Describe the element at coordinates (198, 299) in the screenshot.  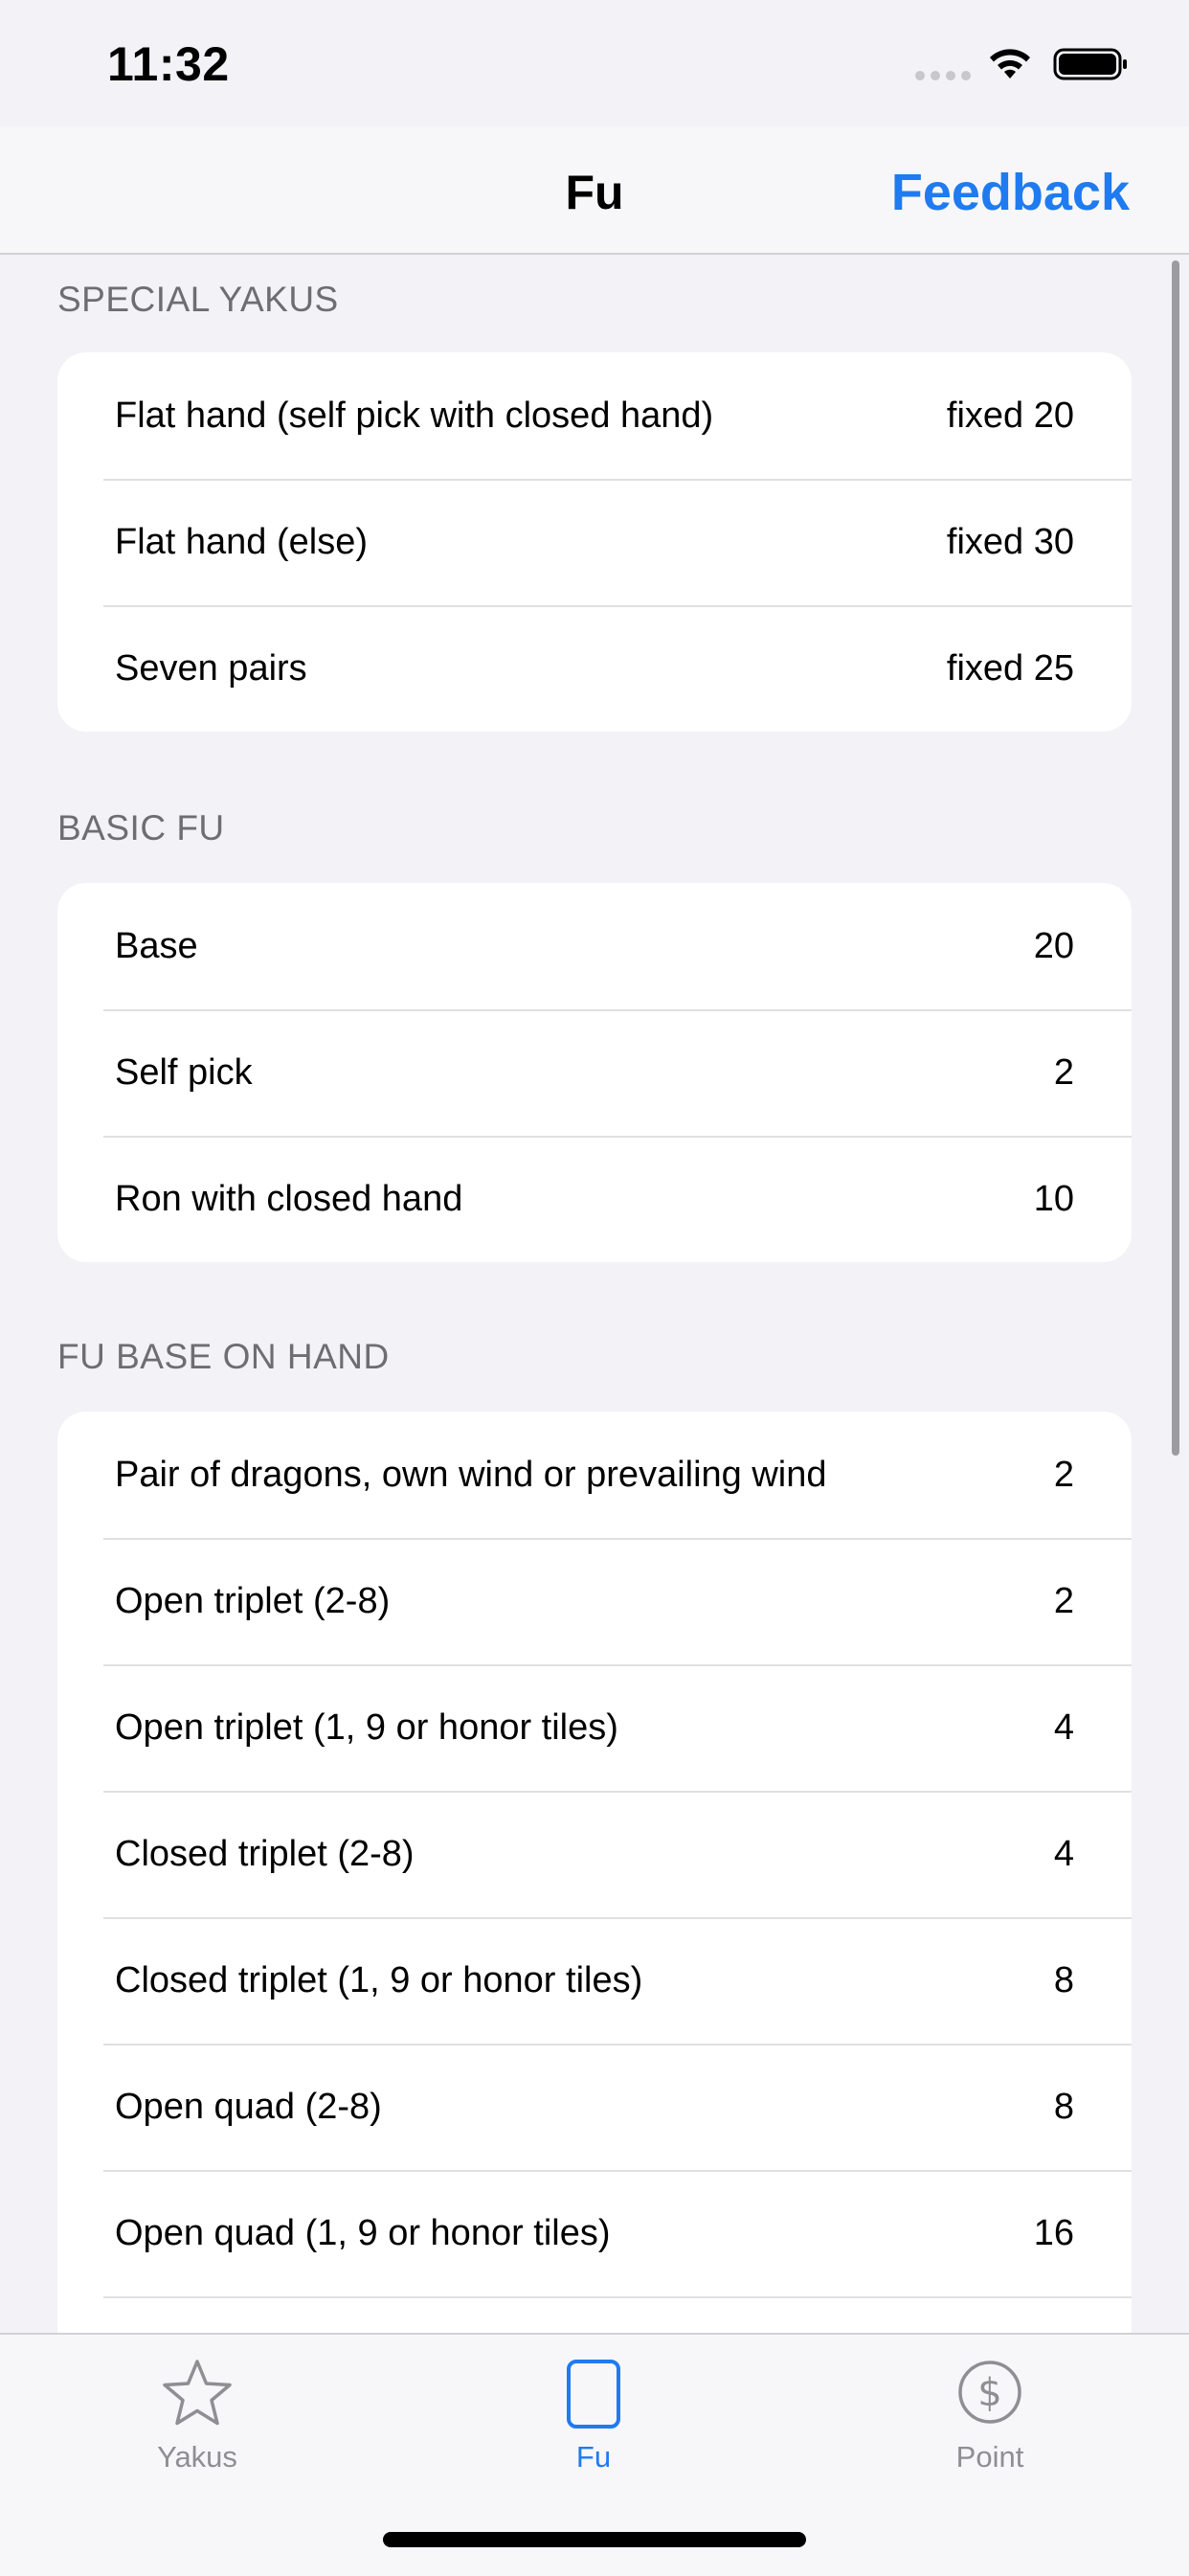
I see `section-header-special-yakus: SPECIAL YAKUS` at that location.